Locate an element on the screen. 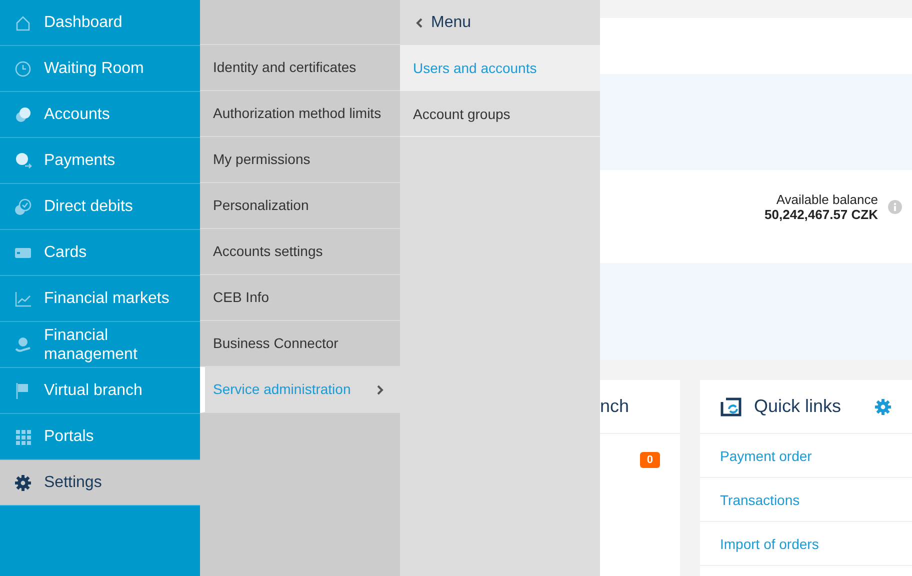 This screenshot has height=576, width=912. chart-line-icon is located at coordinates (23, 299).